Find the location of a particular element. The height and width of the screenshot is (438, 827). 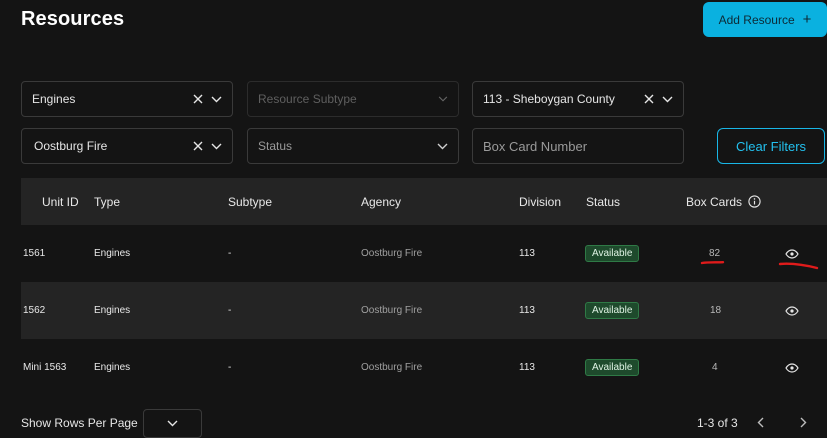

add-resource-button: Add Resource + is located at coordinates (765, 19).